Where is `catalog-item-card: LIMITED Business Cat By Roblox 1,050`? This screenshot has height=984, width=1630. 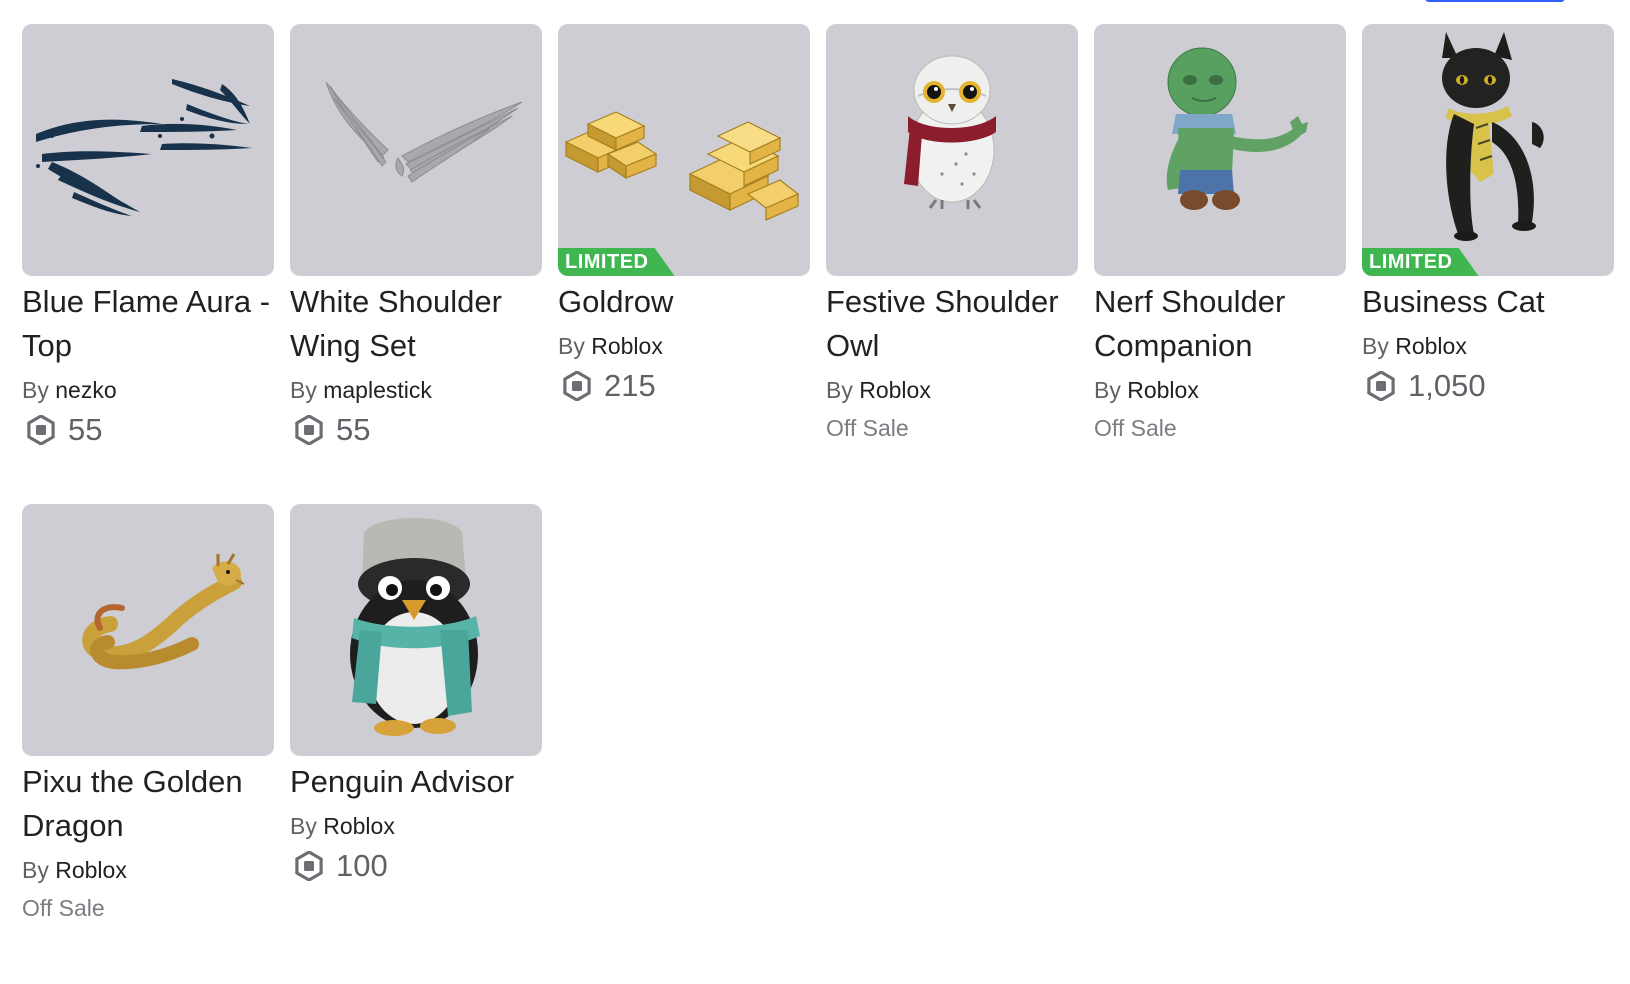
catalog-item-card: LIMITED Business Cat By Roblox 1,050 is located at coordinates (1488, 264).